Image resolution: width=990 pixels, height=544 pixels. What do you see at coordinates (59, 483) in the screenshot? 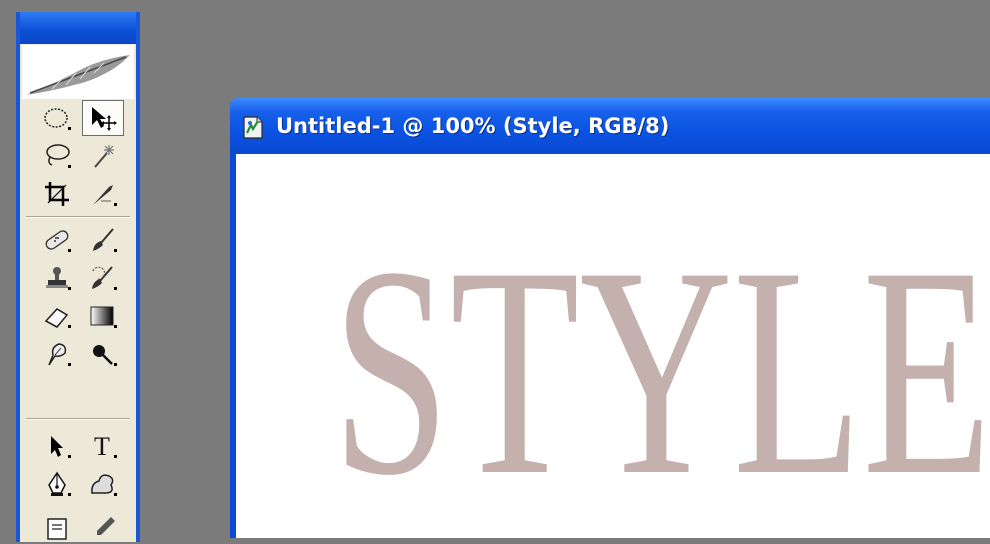
I see `pen-icon` at bounding box center [59, 483].